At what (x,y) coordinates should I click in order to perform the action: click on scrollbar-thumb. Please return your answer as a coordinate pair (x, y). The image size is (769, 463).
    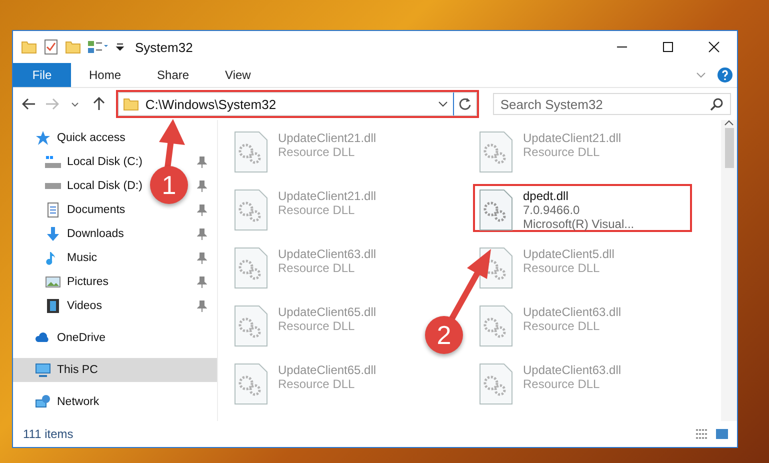
    Looking at the image, I should click on (729, 148).